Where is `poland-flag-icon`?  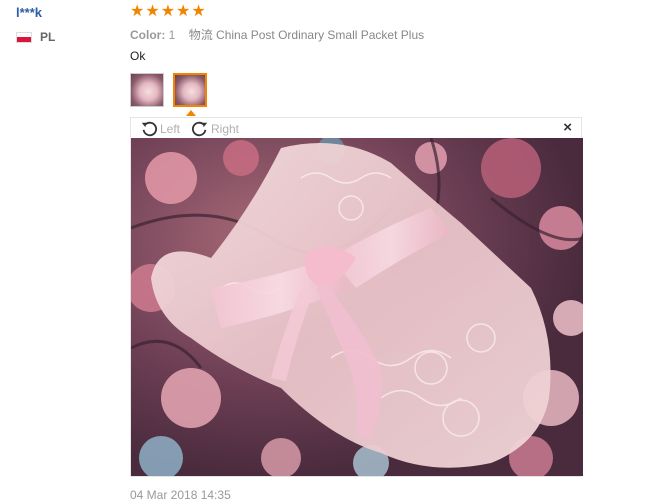
poland-flag-icon is located at coordinates (24, 37).